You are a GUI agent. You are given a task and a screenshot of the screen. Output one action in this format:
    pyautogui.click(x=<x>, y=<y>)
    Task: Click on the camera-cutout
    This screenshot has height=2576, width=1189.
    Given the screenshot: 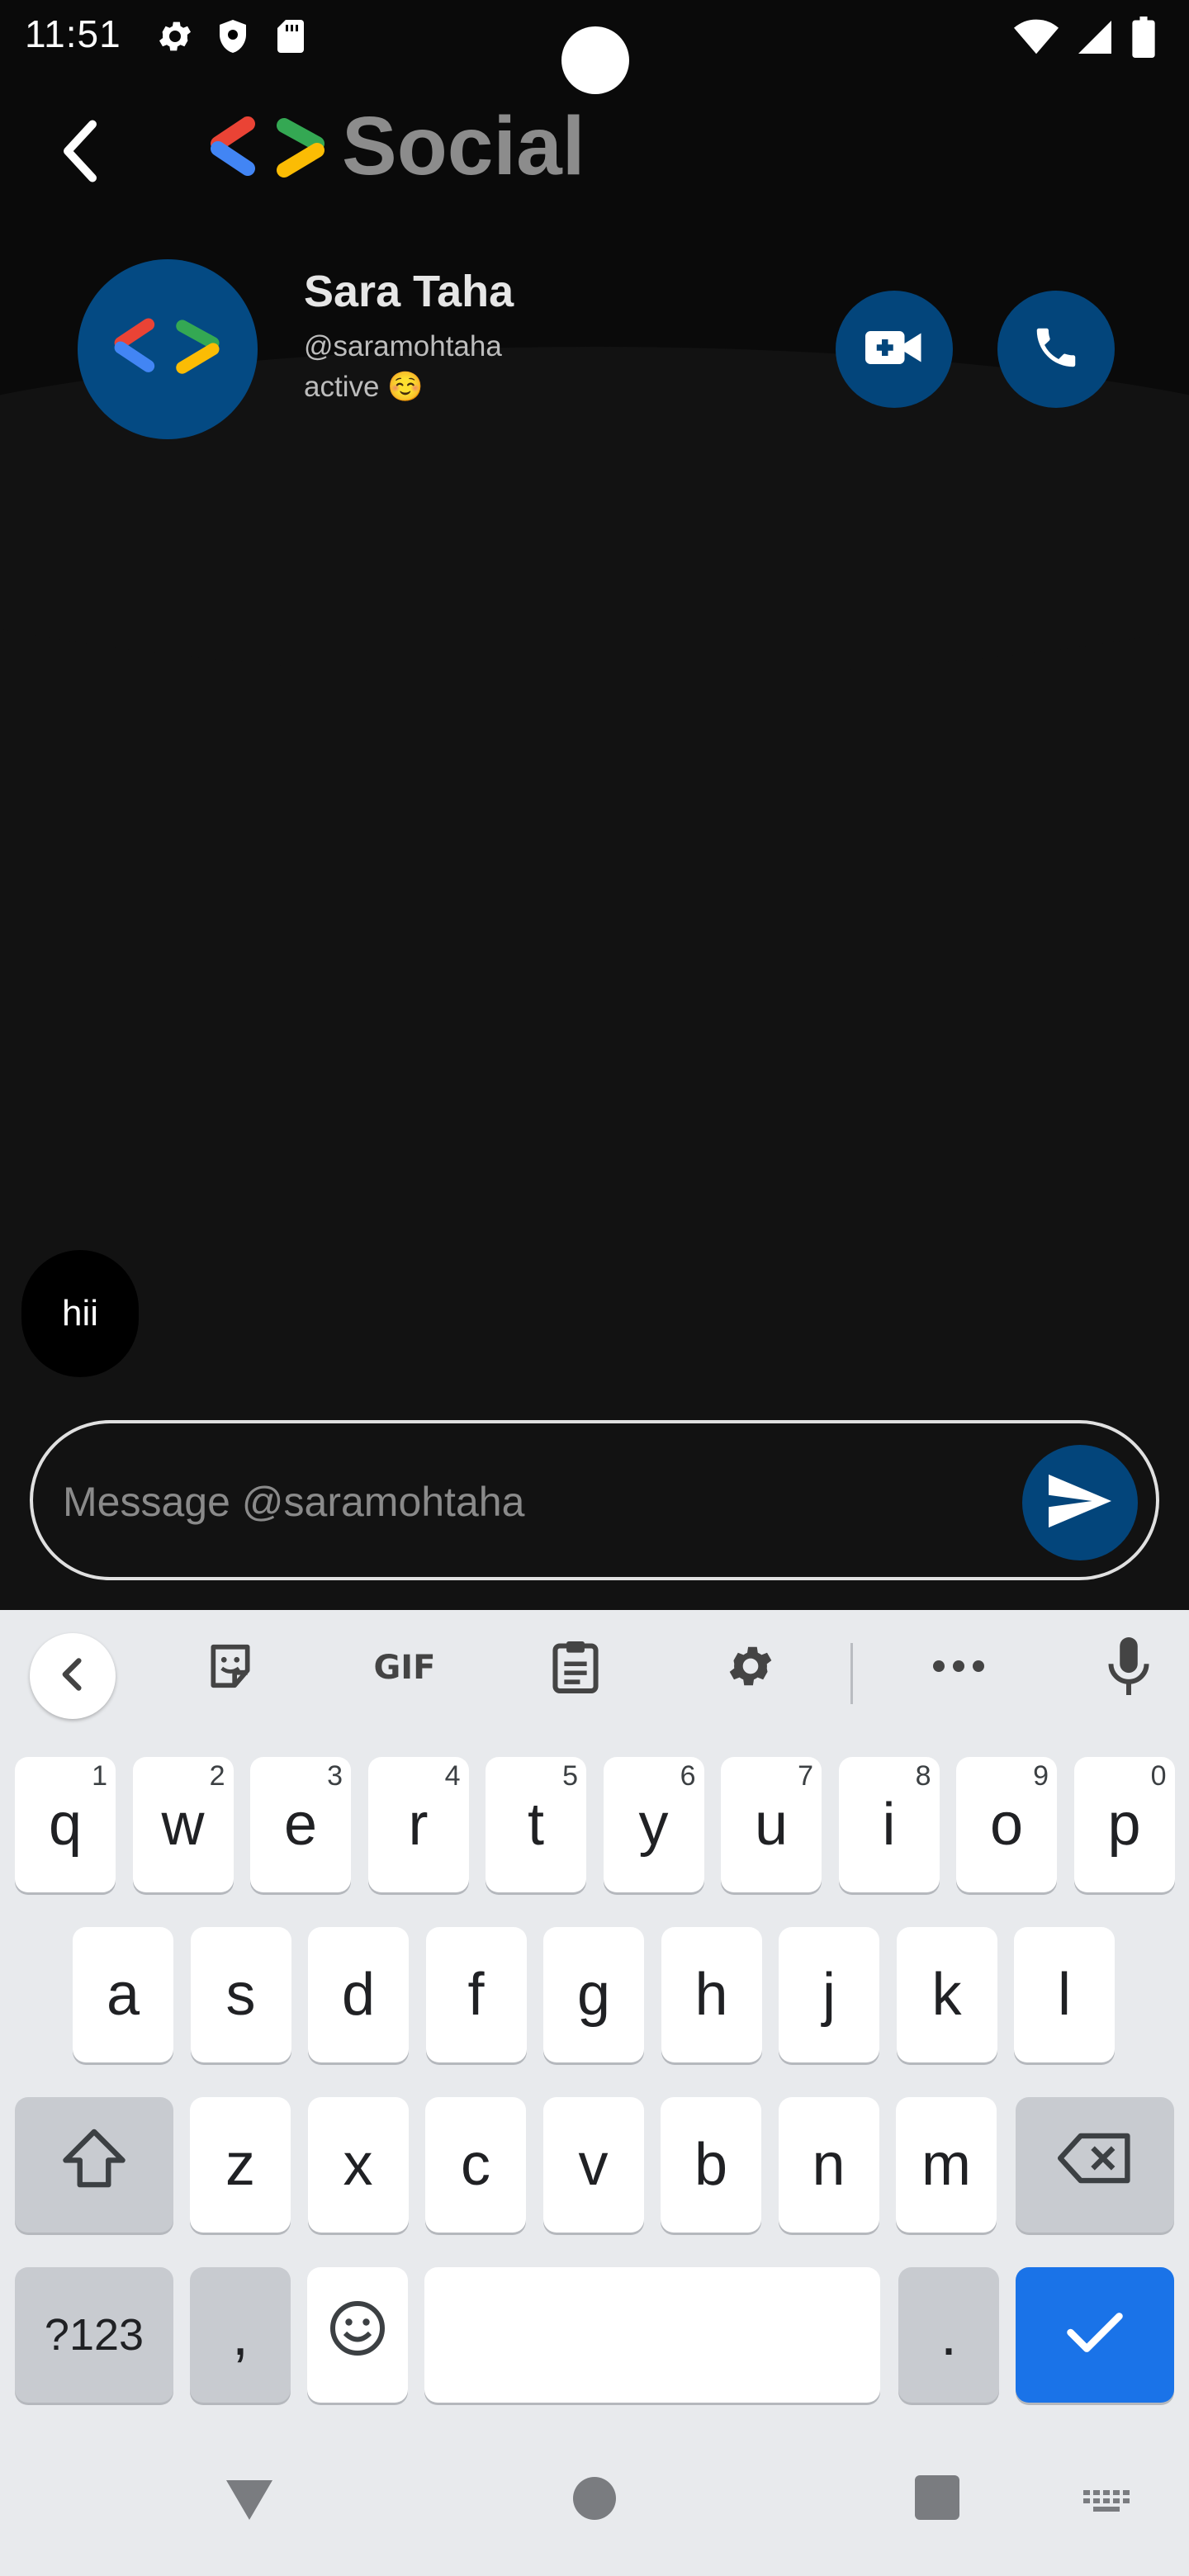 What is the action you would take?
    pyautogui.click(x=595, y=60)
    